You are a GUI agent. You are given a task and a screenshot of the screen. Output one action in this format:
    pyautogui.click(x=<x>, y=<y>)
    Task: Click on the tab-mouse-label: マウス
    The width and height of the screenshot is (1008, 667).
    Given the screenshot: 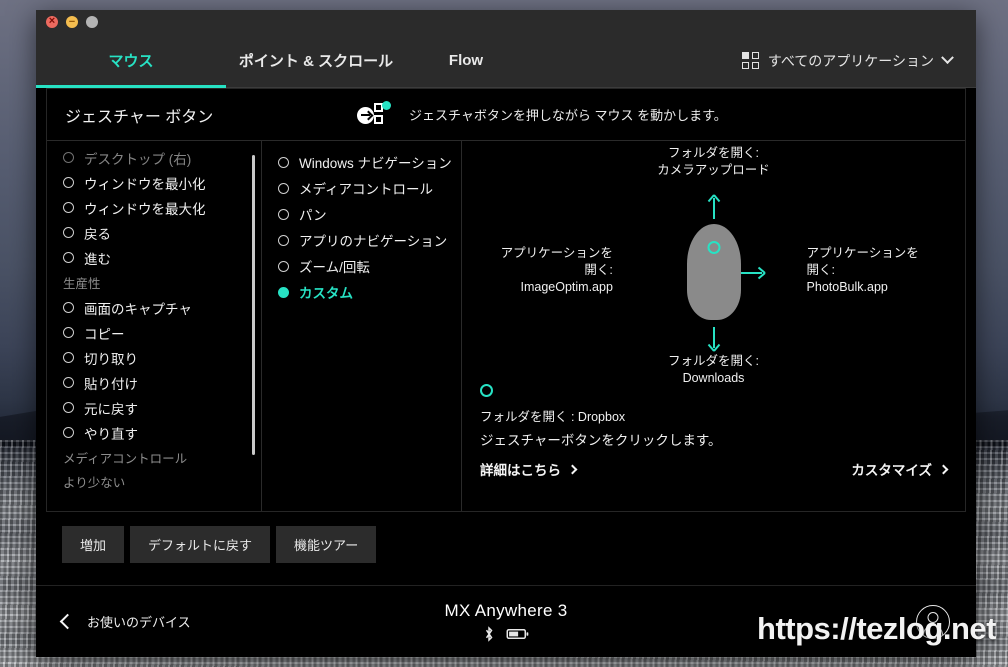 What is the action you would take?
    pyautogui.click(x=131, y=61)
    